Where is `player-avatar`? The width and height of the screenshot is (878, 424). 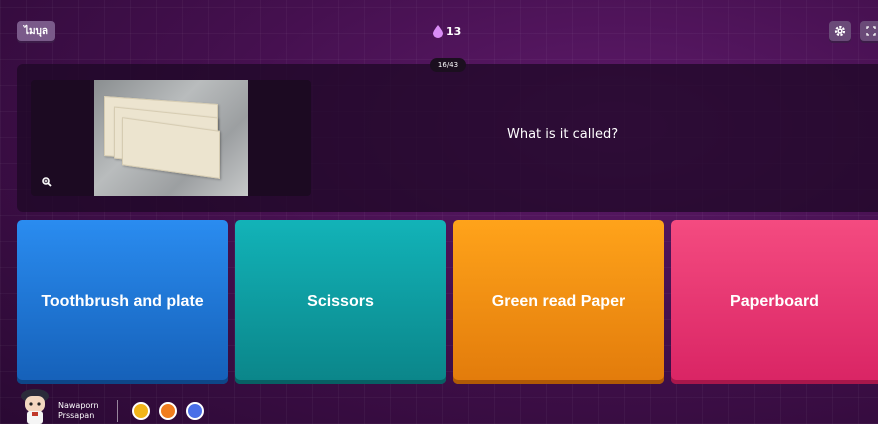 player-avatar is located at coordinates (35, 406).